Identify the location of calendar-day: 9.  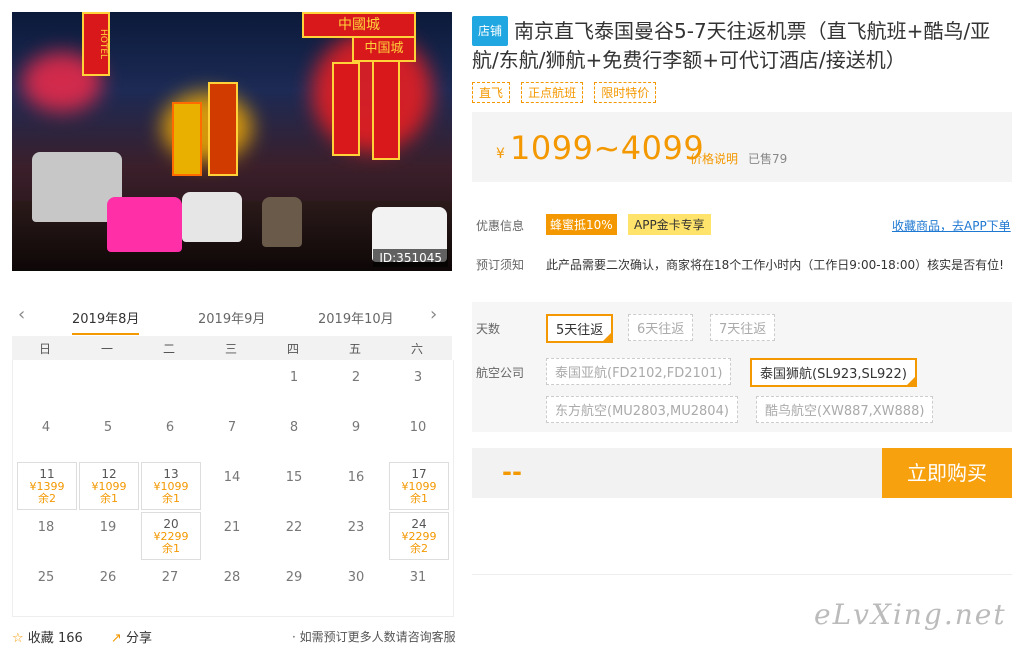
(356, 435).